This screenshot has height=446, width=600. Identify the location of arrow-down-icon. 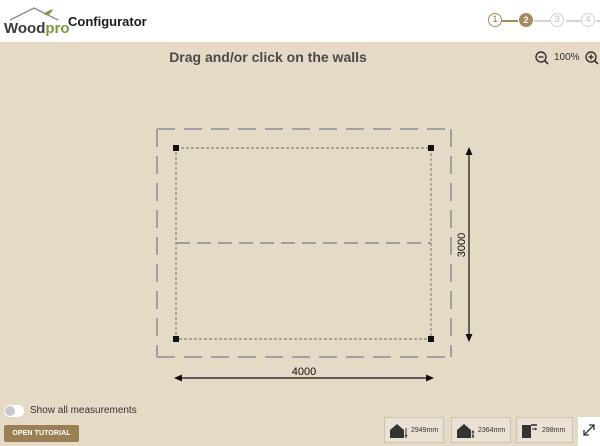
(469, 338).